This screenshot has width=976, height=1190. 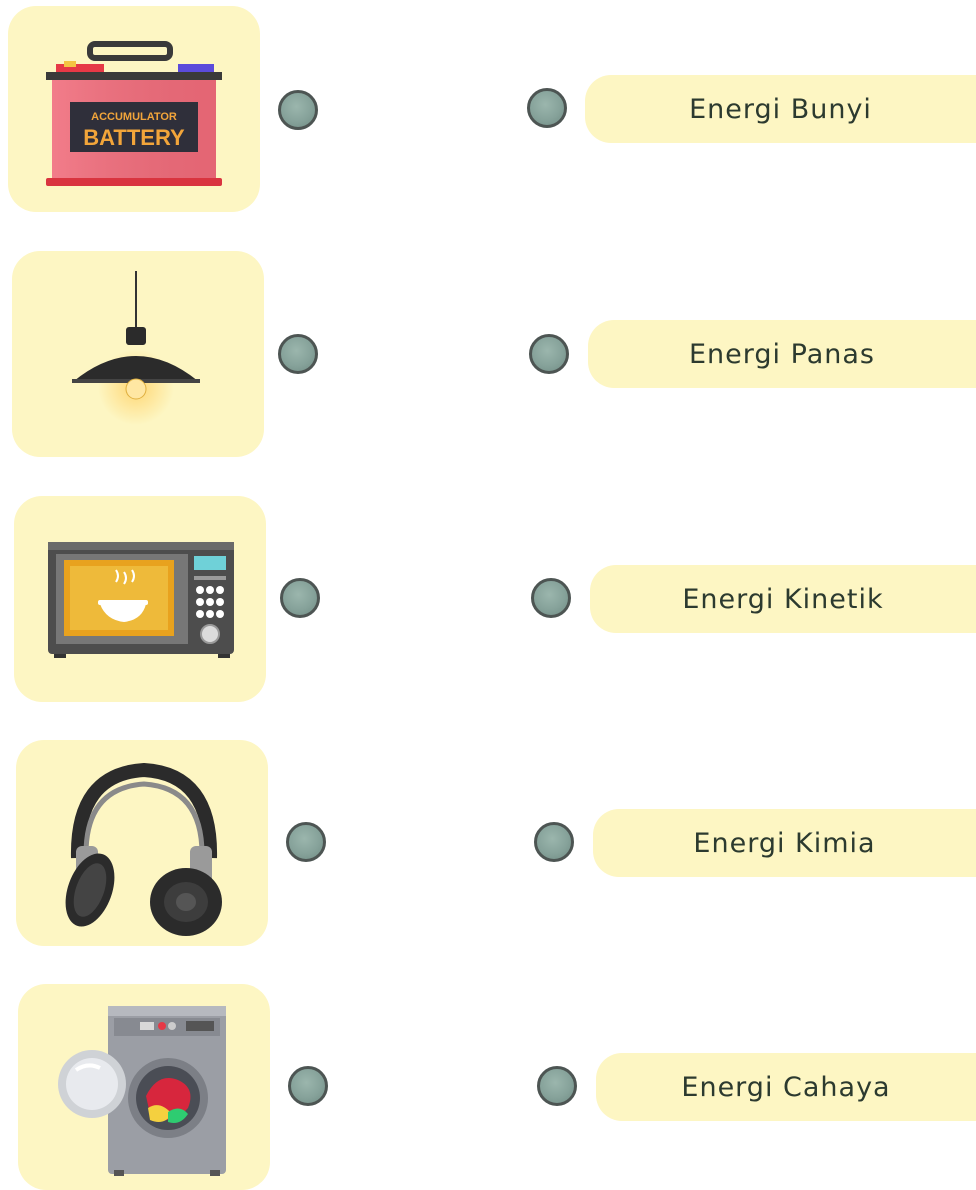 What do you see at coordinates (134, 117) in the screenshot?
I see `battery-label-top: ACCUMULATOR` at bounding box center [134, 117].